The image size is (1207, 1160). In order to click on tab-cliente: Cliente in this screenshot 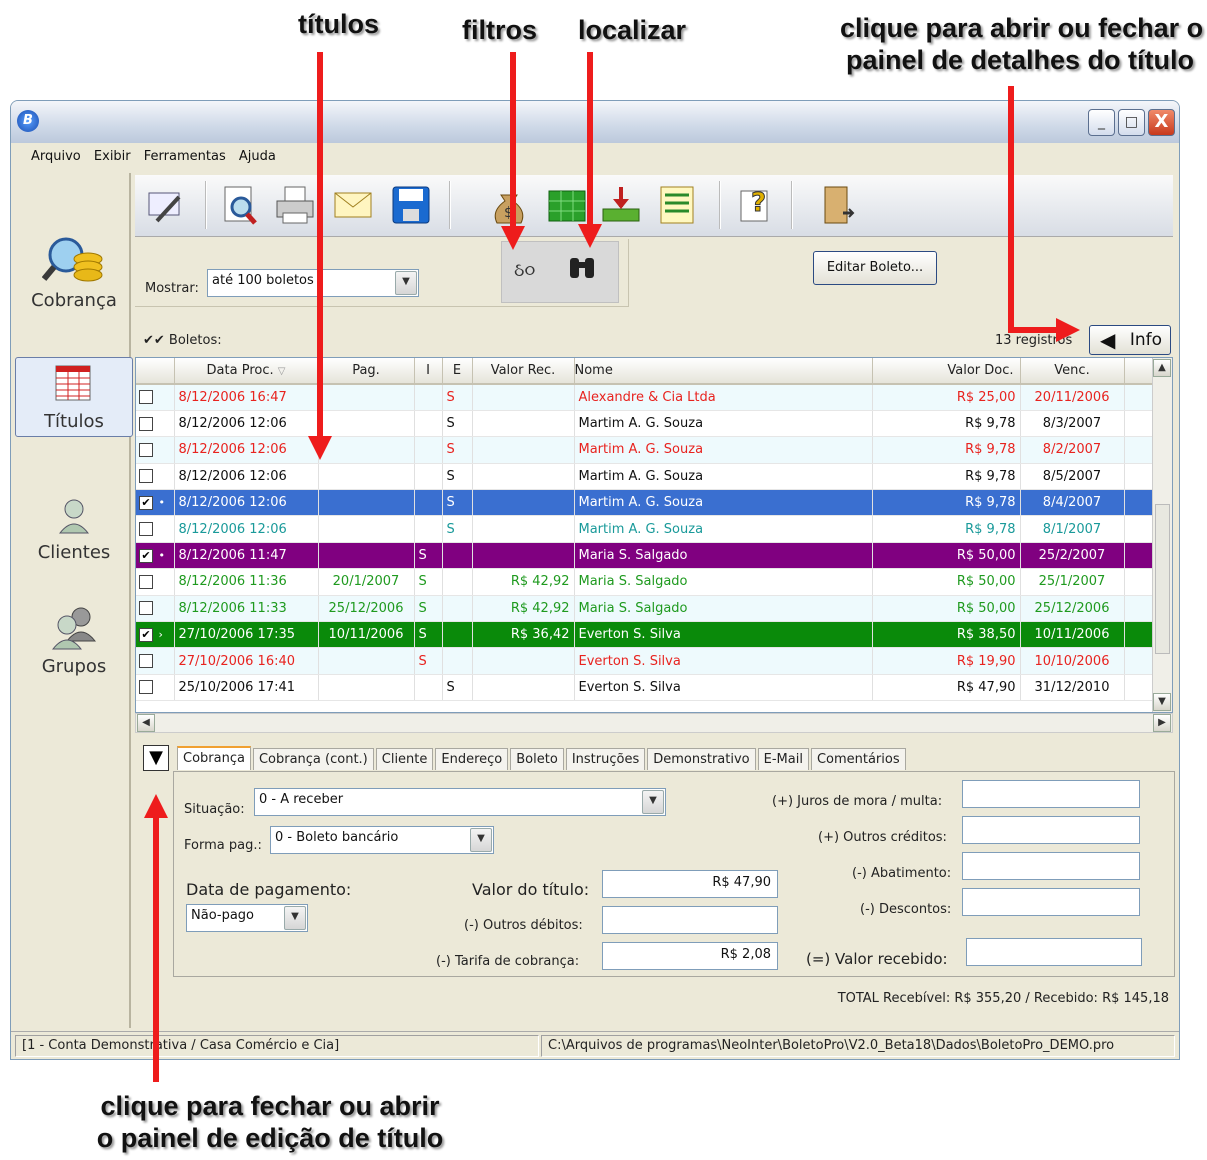, I will do `click(404, 759)`.